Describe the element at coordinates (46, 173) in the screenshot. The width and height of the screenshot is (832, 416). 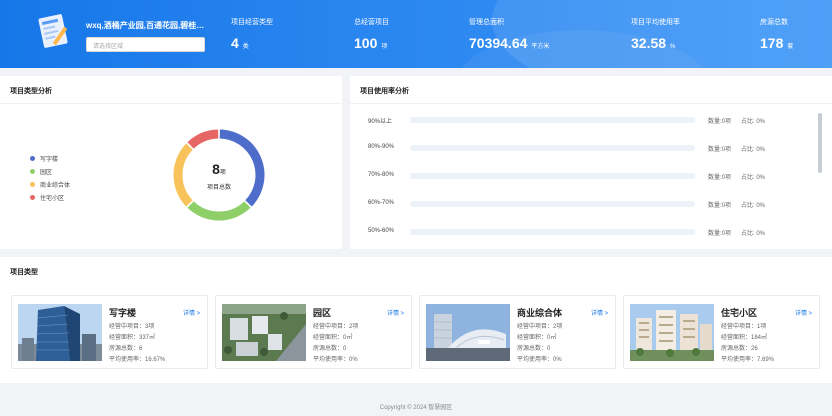
I see `legend-label: 园区` at that location.